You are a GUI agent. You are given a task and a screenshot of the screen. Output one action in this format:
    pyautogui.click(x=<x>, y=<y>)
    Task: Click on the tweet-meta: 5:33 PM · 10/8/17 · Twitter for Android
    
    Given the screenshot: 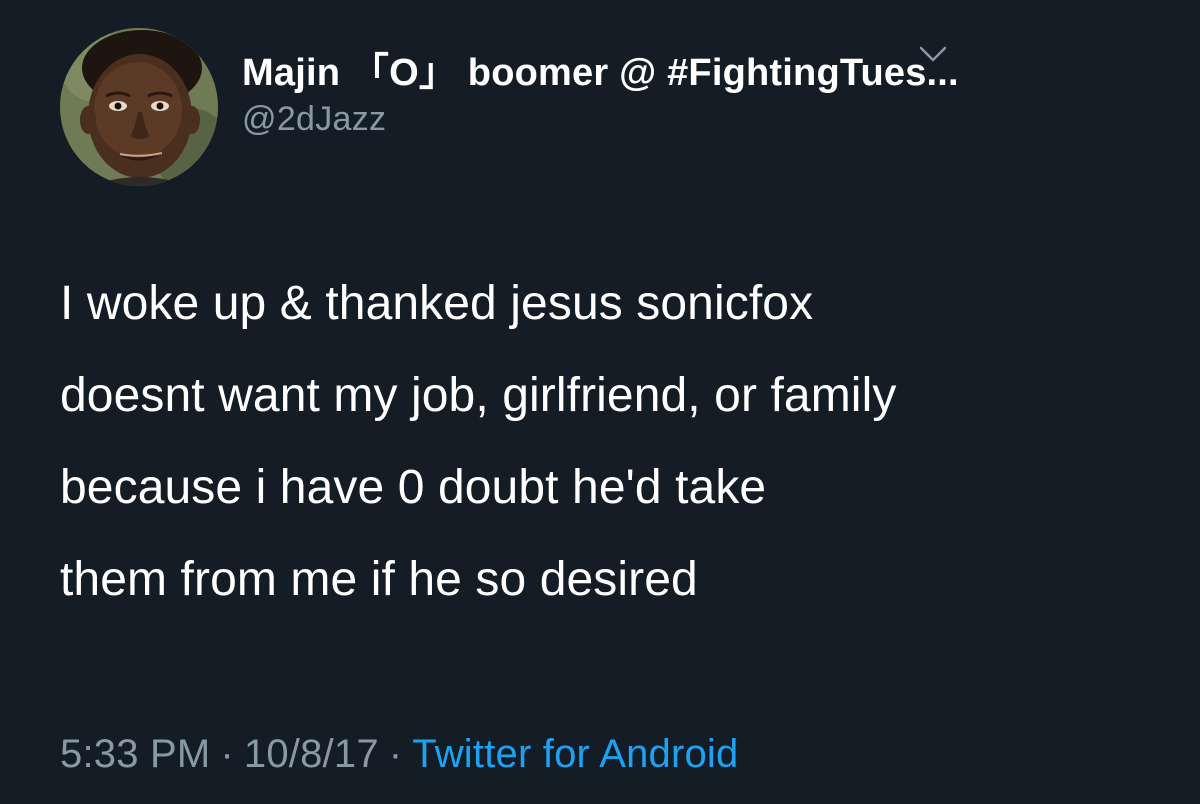 What is the action you would take?
    pyautogui.click(x=399, y=754)
    